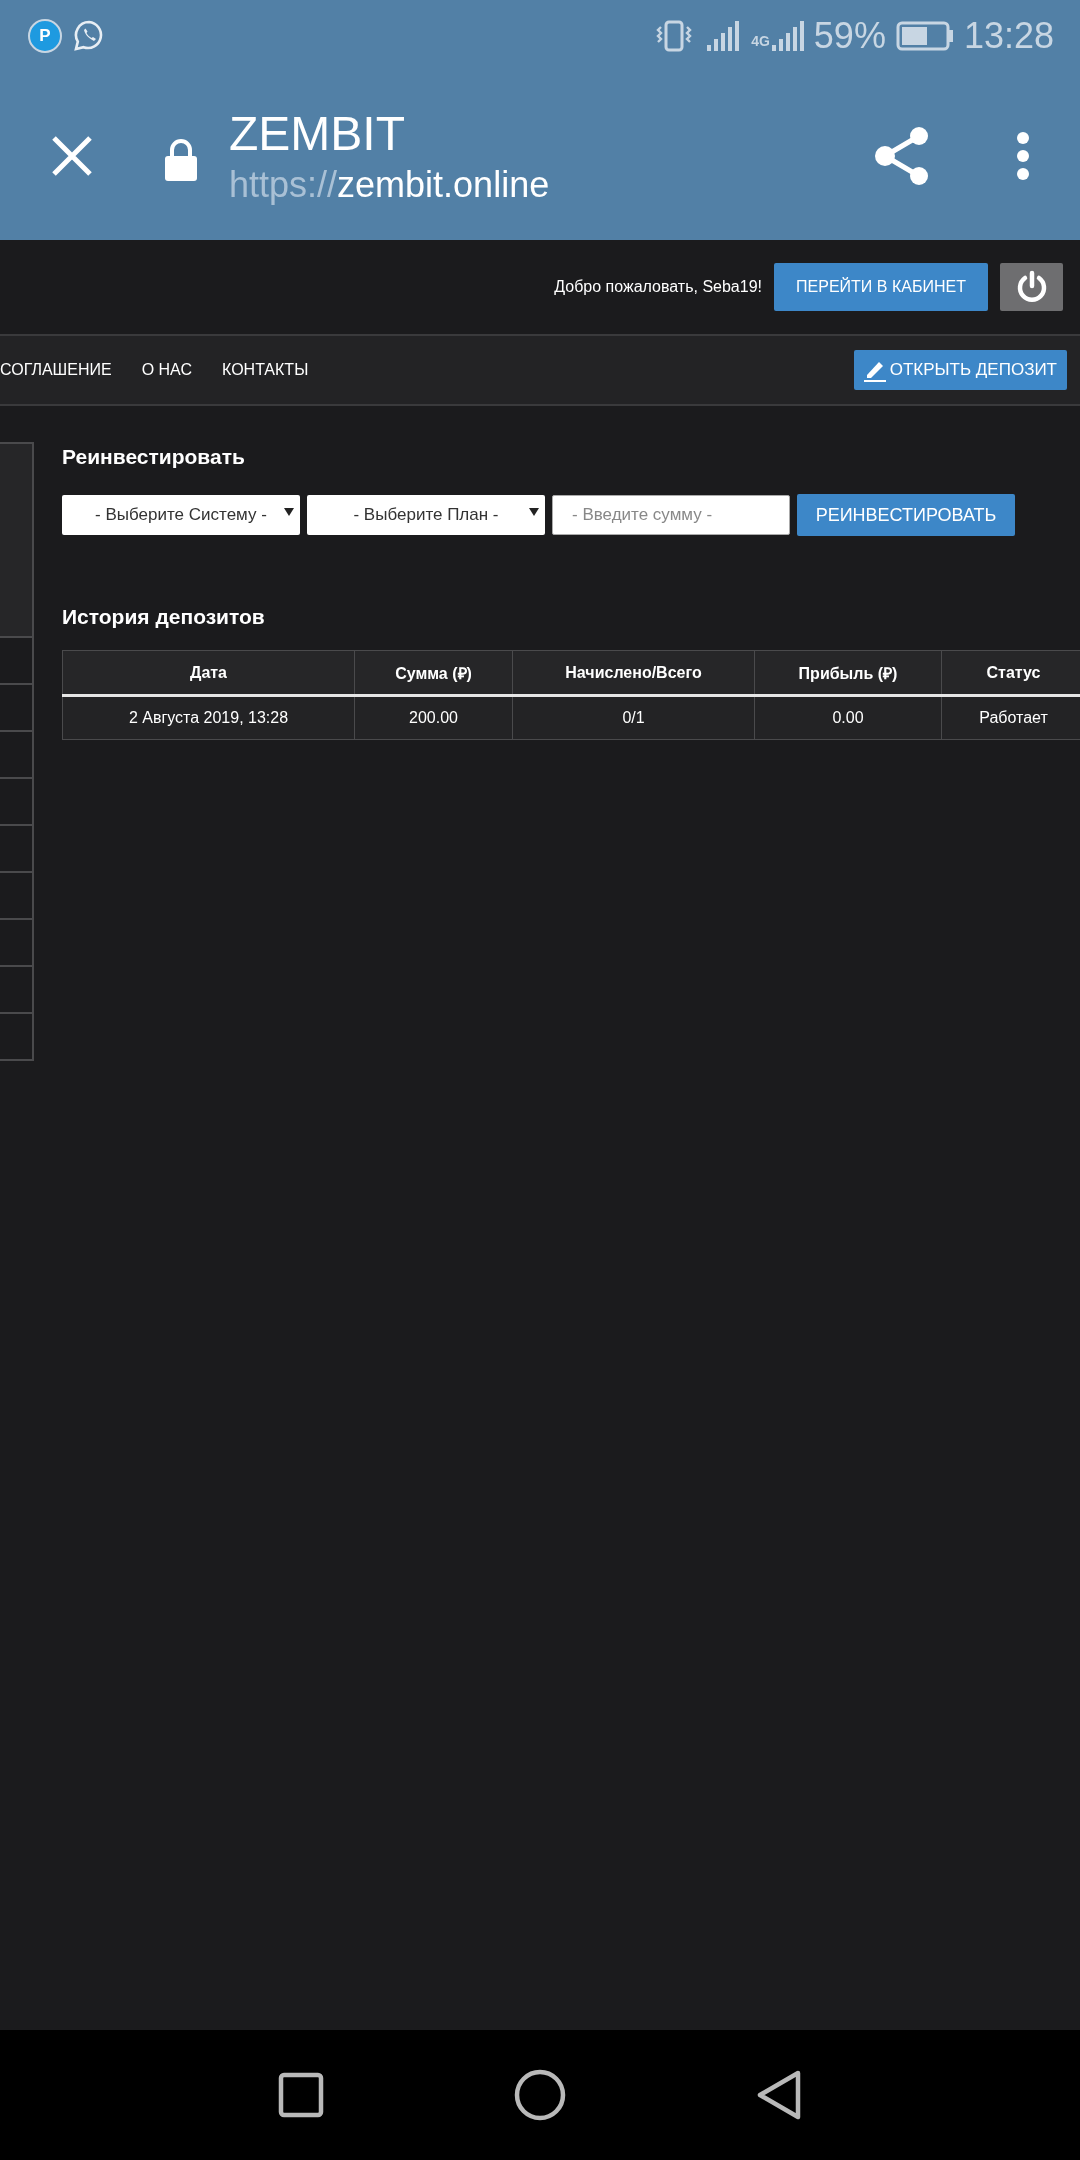 This screenshot has width=1080, height=2160. What do you see at coordinates (181, 160) in the screenshot?
I see `lock-icon` at bounding box center [181, 160].